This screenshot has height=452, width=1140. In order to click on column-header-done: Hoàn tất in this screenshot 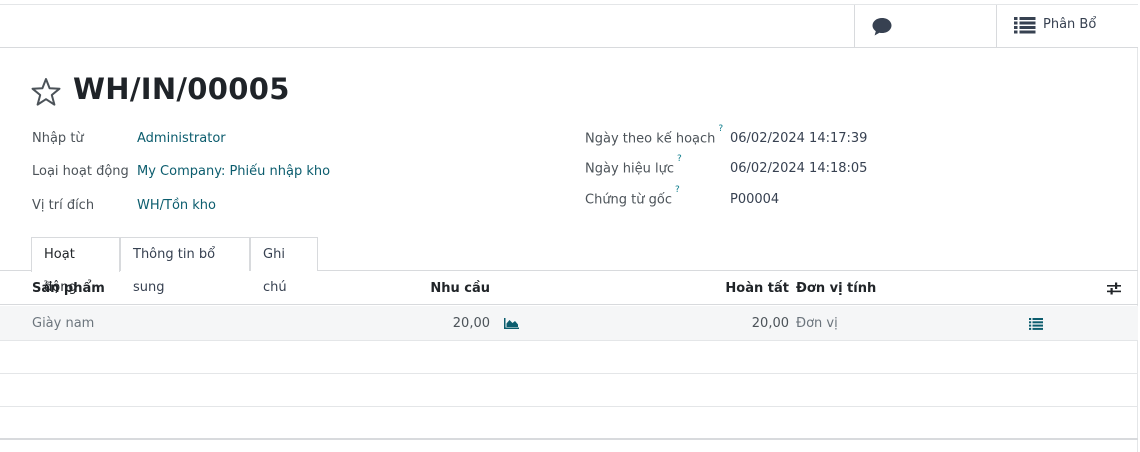, I will do `click(757, 288)`.